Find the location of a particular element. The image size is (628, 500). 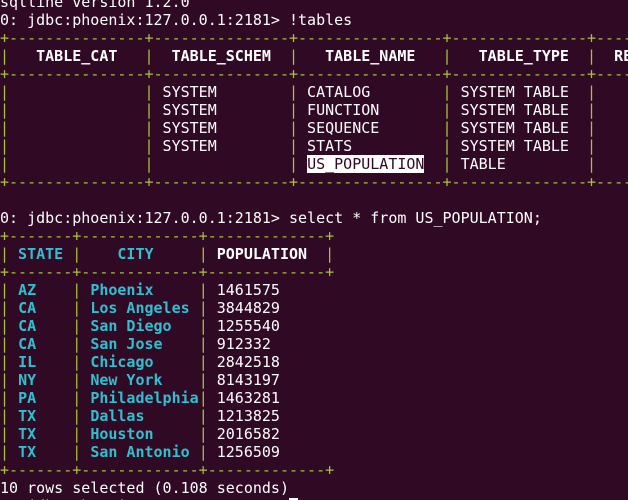

cell-table-name-selected: US_POPULATION is located at coordinates (370, 164).